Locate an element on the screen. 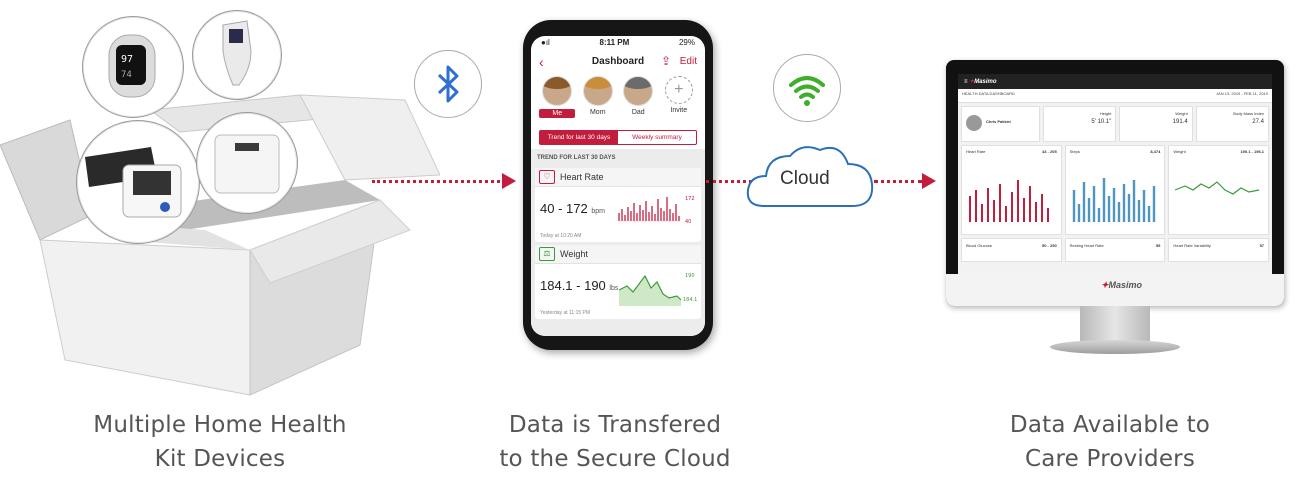 The image size is (1297, 478). person-name: Me is located at coordinates (557, 113).